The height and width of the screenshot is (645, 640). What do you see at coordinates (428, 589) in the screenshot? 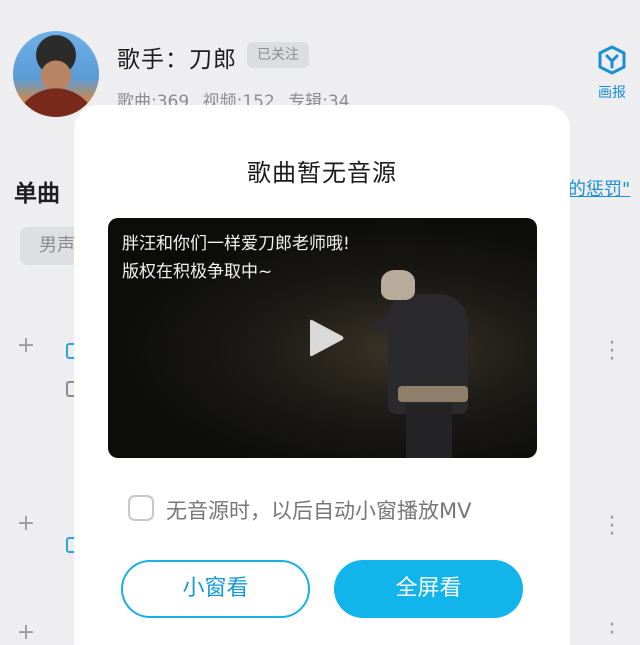
I see `fullscreen-button: 全屏看` at bounding box center [428, 589].